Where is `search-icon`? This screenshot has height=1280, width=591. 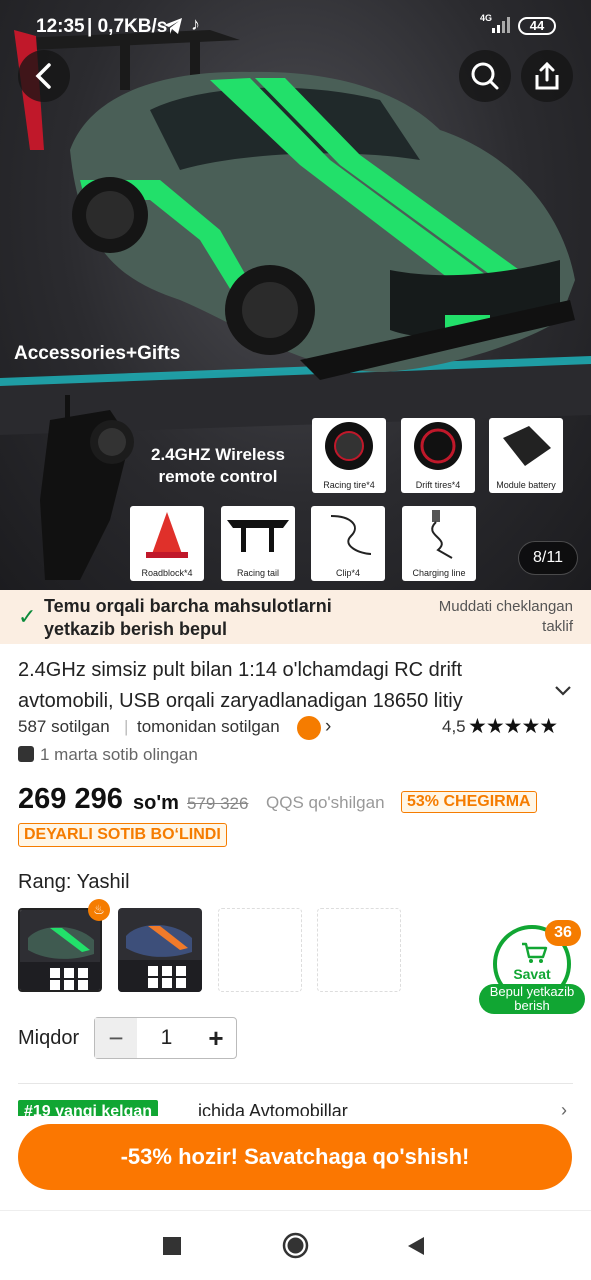 search-icon is located at coordinates (485, 76).